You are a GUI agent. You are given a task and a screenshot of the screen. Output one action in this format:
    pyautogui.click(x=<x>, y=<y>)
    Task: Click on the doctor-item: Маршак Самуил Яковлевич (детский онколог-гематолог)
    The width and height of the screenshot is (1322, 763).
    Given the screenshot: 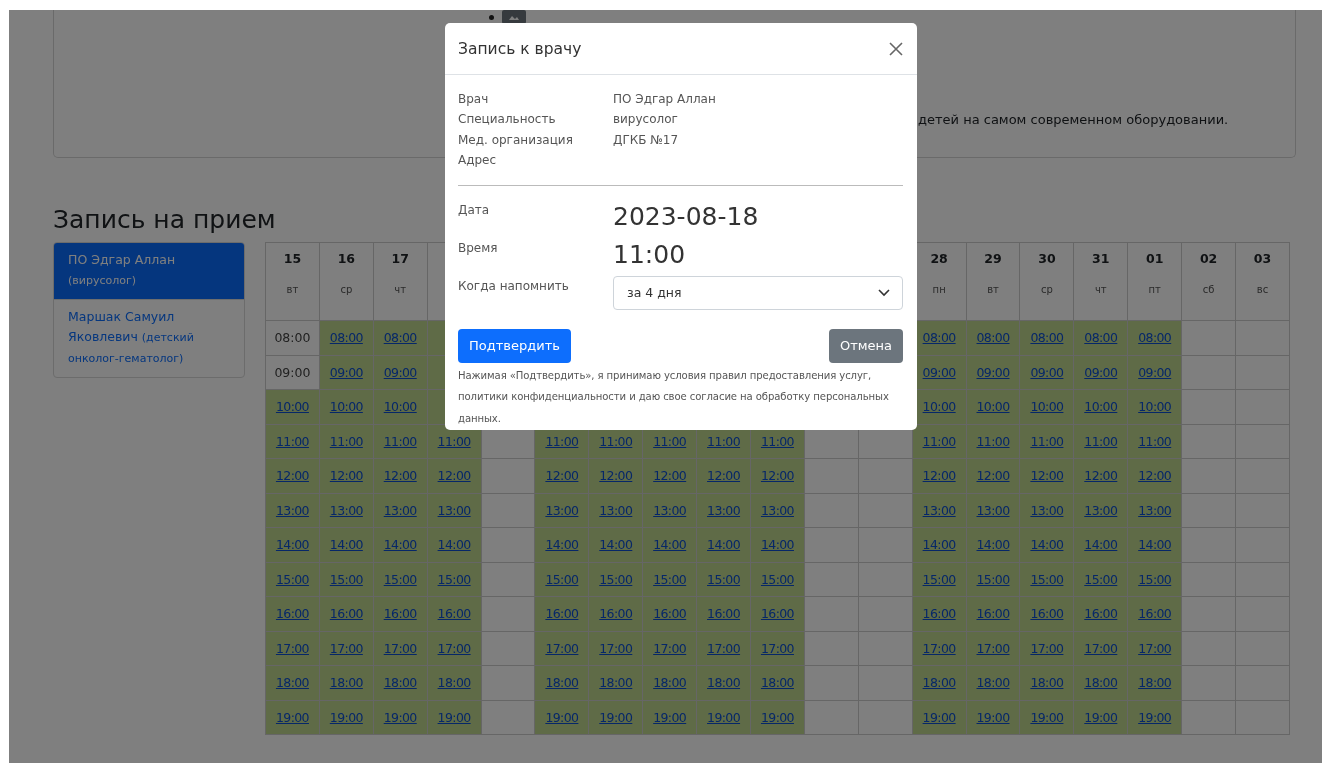 What is the action you would take?
    pyautogui.click(x=149, y=338)
    